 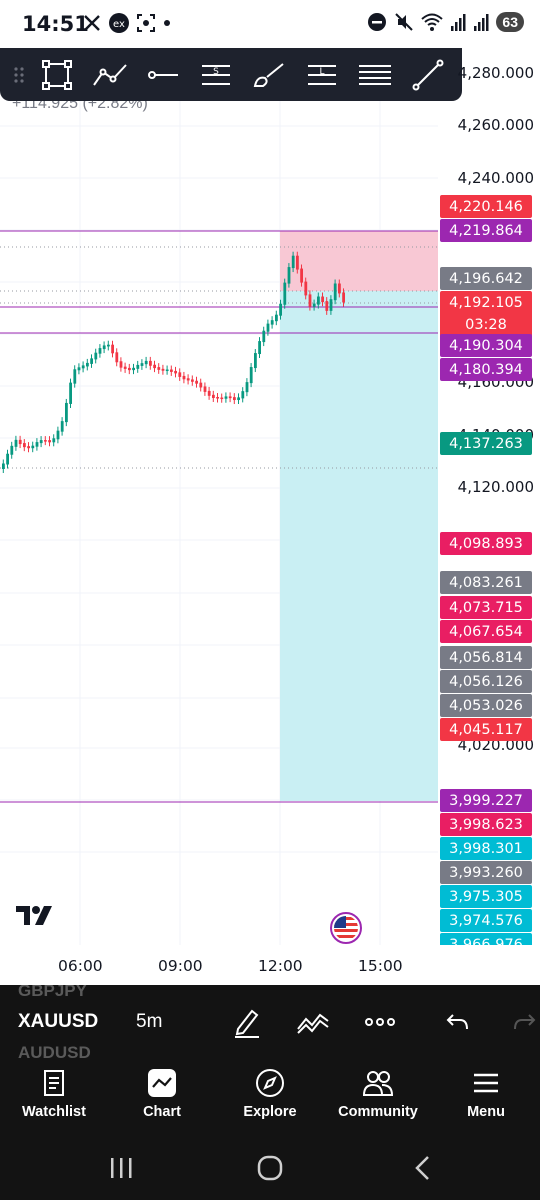 I want to click on price-tag-value: 4,219.864, so click(x=486, y=230).